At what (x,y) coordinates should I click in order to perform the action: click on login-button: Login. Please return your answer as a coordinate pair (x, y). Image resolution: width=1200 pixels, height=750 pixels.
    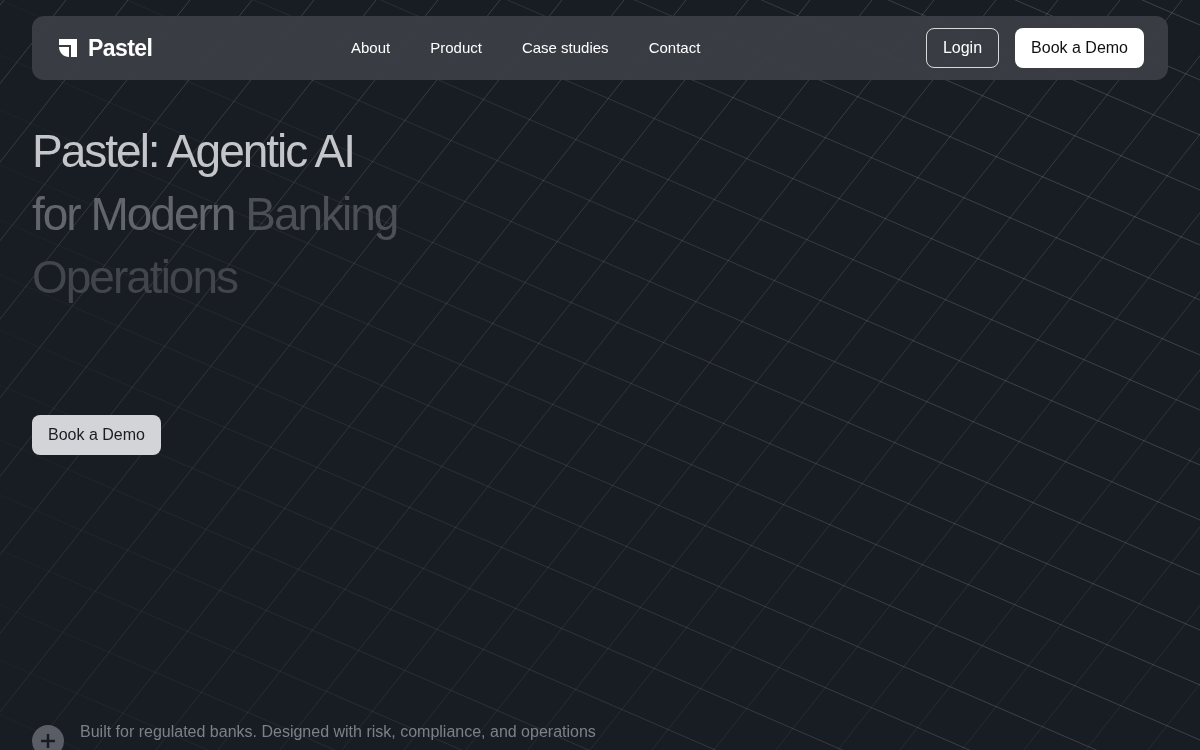
    Looking at the image, I should click on (962, 48).